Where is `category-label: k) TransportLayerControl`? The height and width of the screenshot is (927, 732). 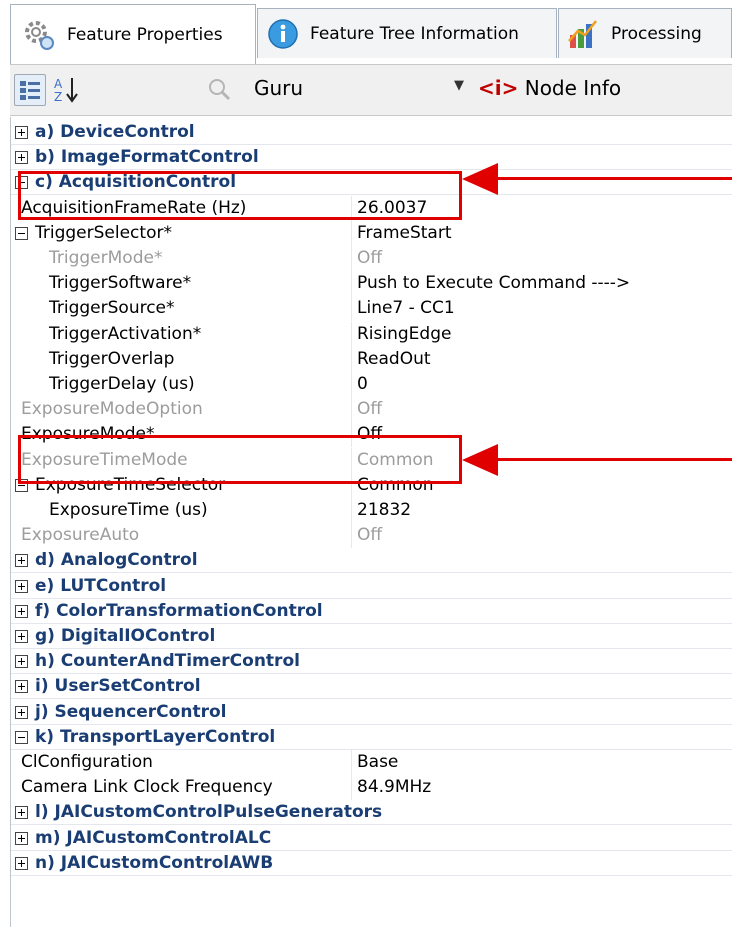 category-label: k) TransportLayerControl is located at coordinates (155, 736).